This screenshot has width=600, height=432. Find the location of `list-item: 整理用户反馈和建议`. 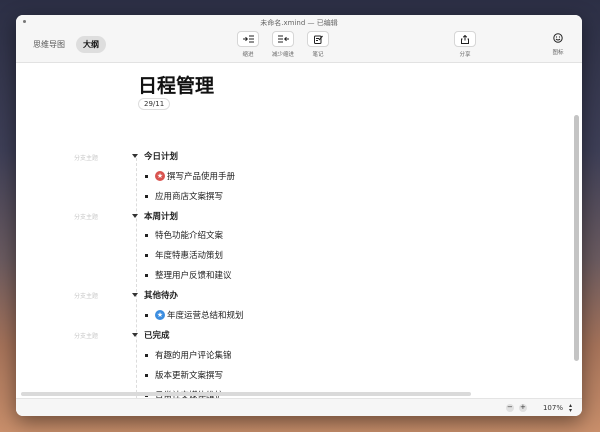

list-item: 整理用户反馈和建议 is located at coordinates (188, 275).